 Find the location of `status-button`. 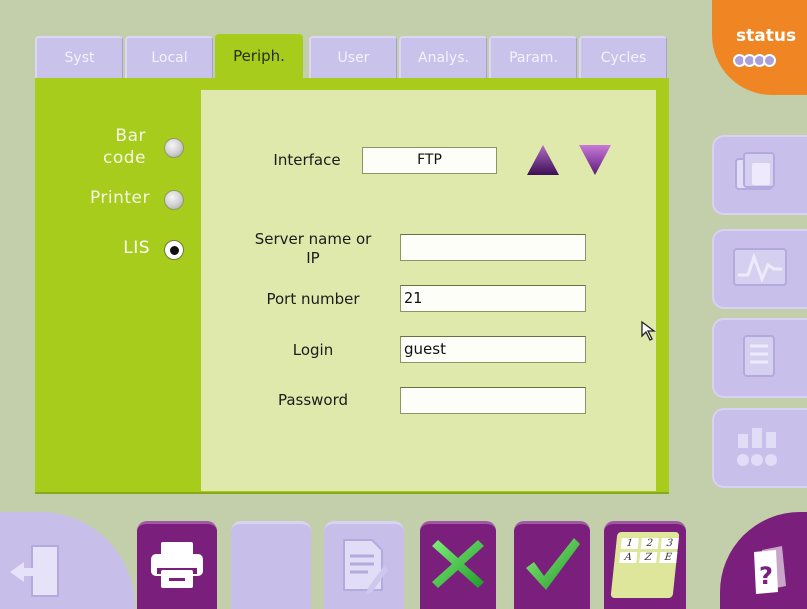

status-button is located at coordinates (759, 47).